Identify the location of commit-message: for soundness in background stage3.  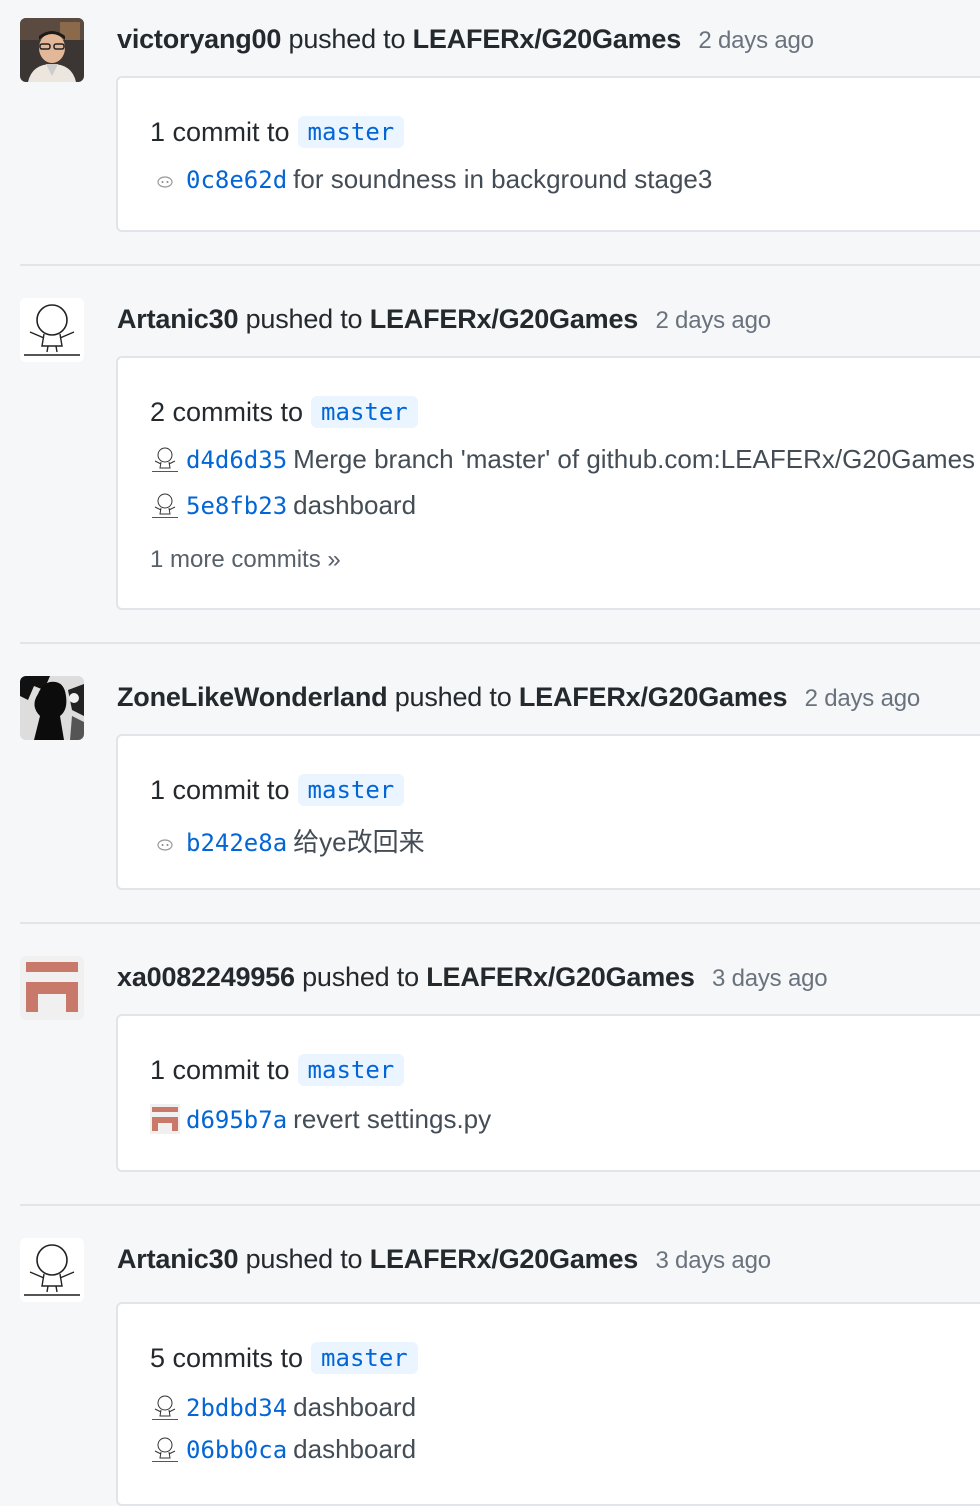
(503, 179).